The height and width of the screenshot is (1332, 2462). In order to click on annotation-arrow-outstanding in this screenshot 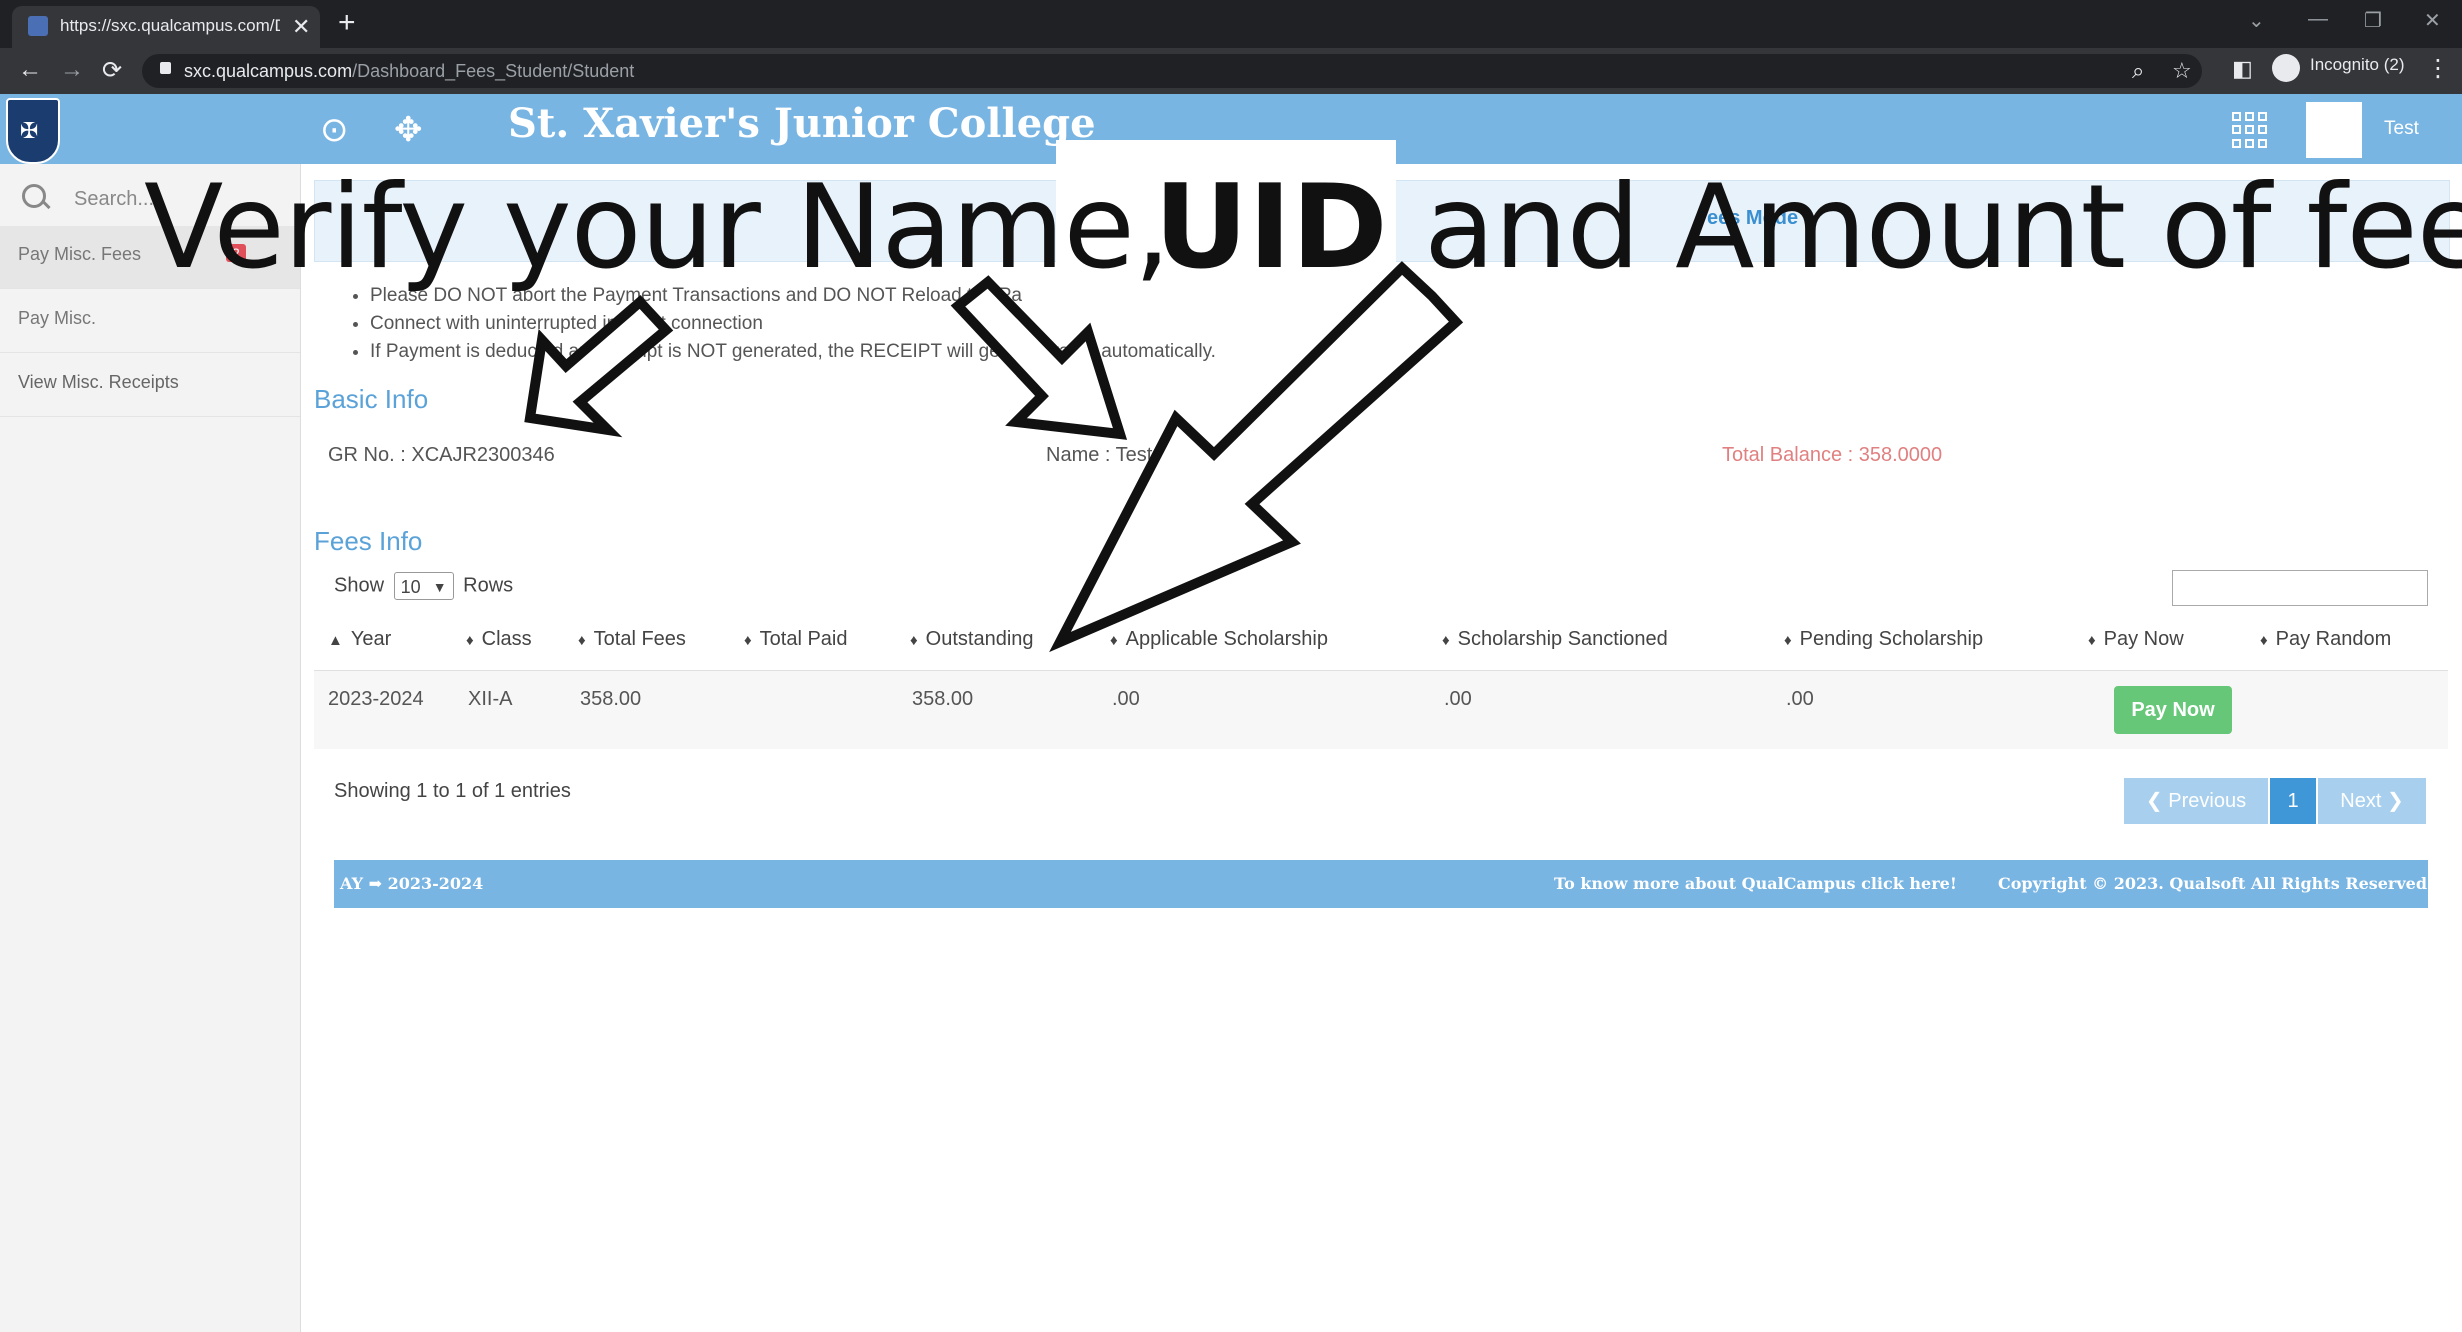, I will do `click(1256, 457)`.